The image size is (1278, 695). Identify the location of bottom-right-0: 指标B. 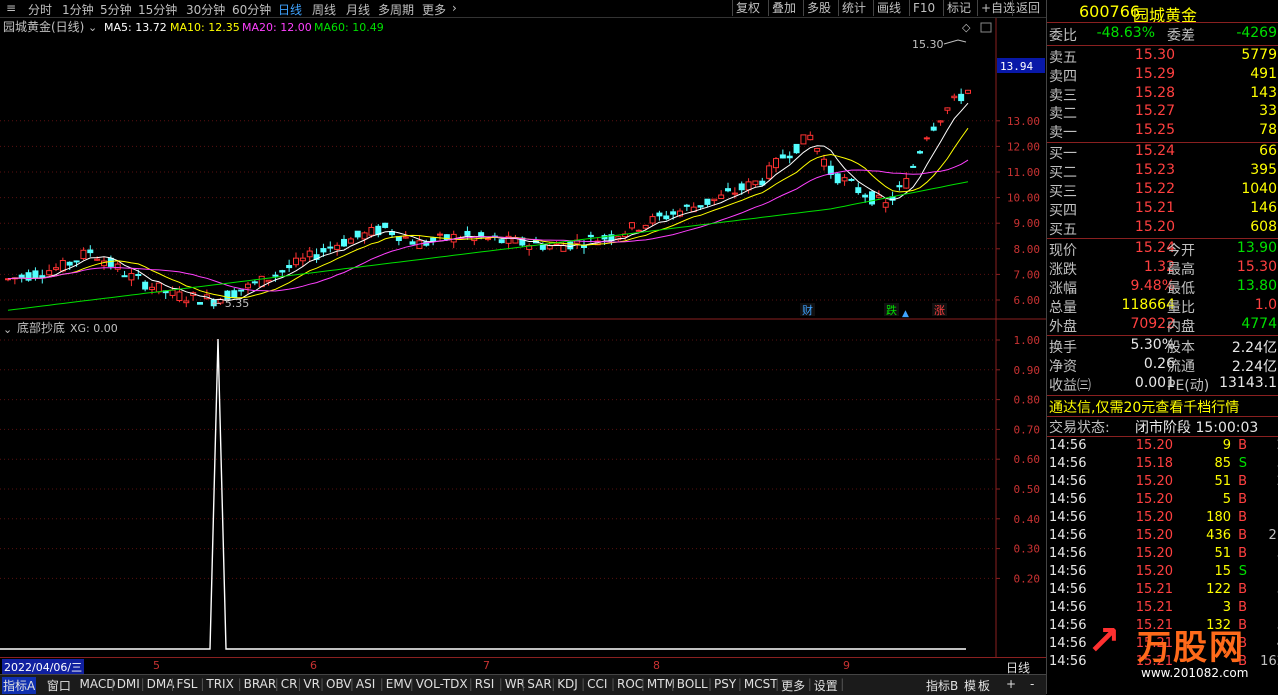
(942, 685).